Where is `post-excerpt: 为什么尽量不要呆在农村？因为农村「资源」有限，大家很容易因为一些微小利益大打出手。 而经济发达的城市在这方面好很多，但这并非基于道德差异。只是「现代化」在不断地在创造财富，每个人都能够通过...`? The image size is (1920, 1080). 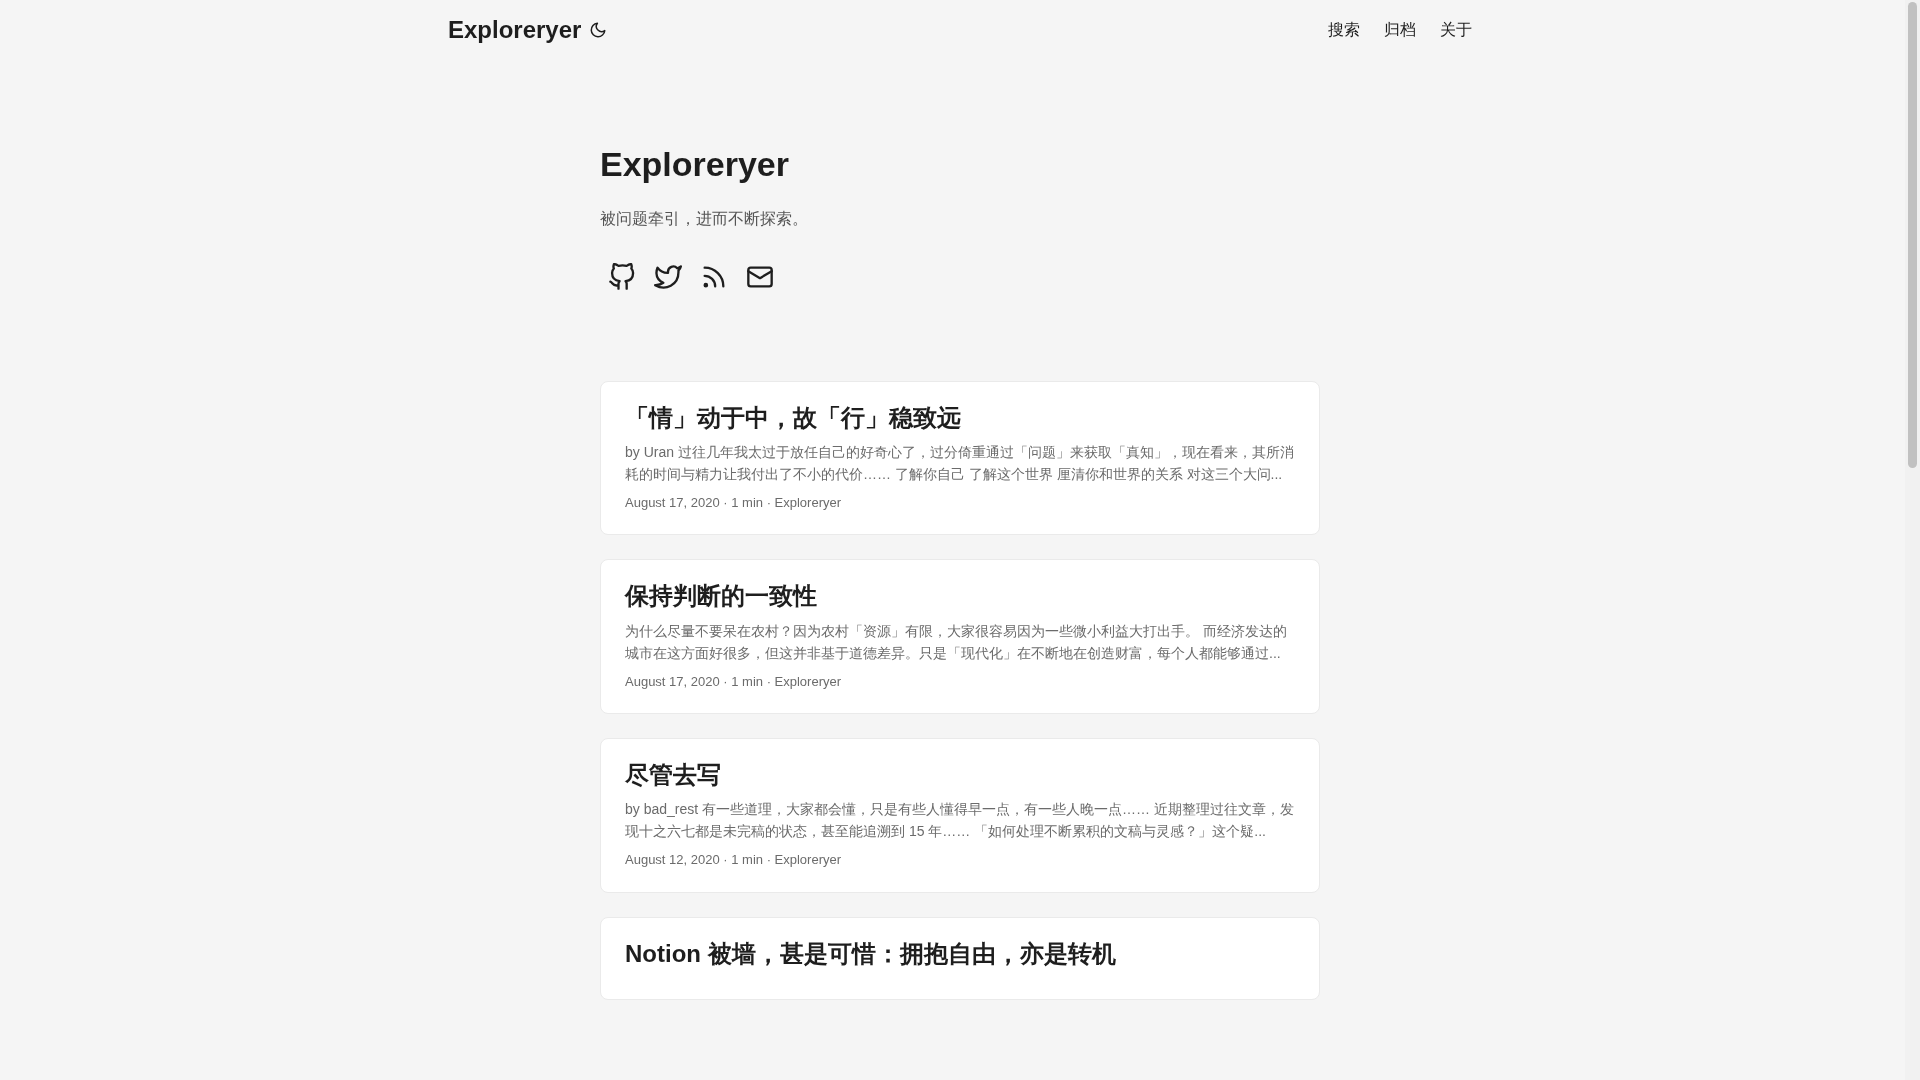
post-excerpt: 为什么尽量不要呆在农村？因为农村「资源」有限，大家很容易因为一些微小利益大打出手。 而经济发达的城市在这方面好很多，但这并非基于道德差异。只是「现代化」在不断地在创造财富，每个人都能够通过... is located at coordinates (956, 642).